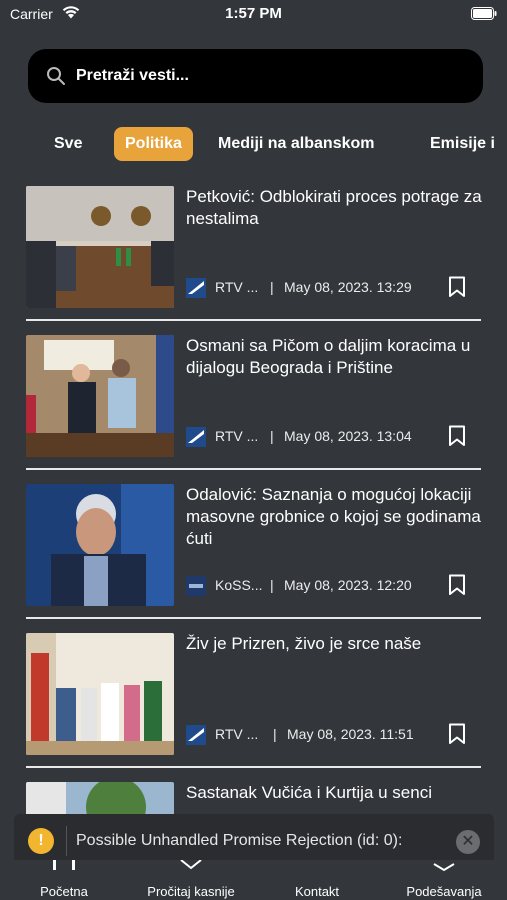  I want to click on nav-pocetna: Početna, so click(64, 880).